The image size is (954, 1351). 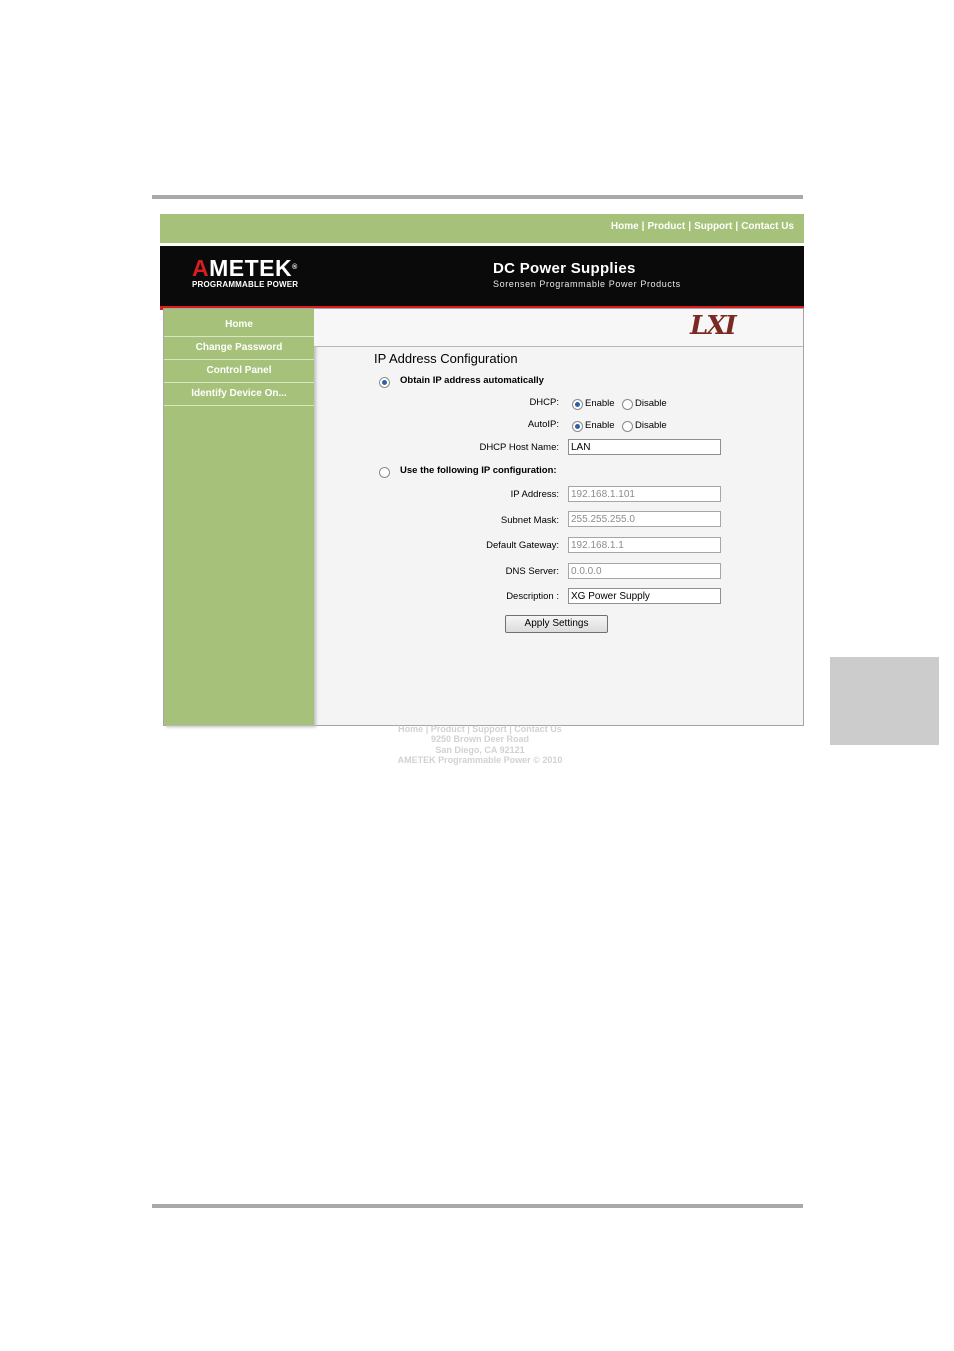 What do you see at coordinates (448, 729) in the screenshot?
I see `footer-link-product: Product` at bounding box center [448, 729].